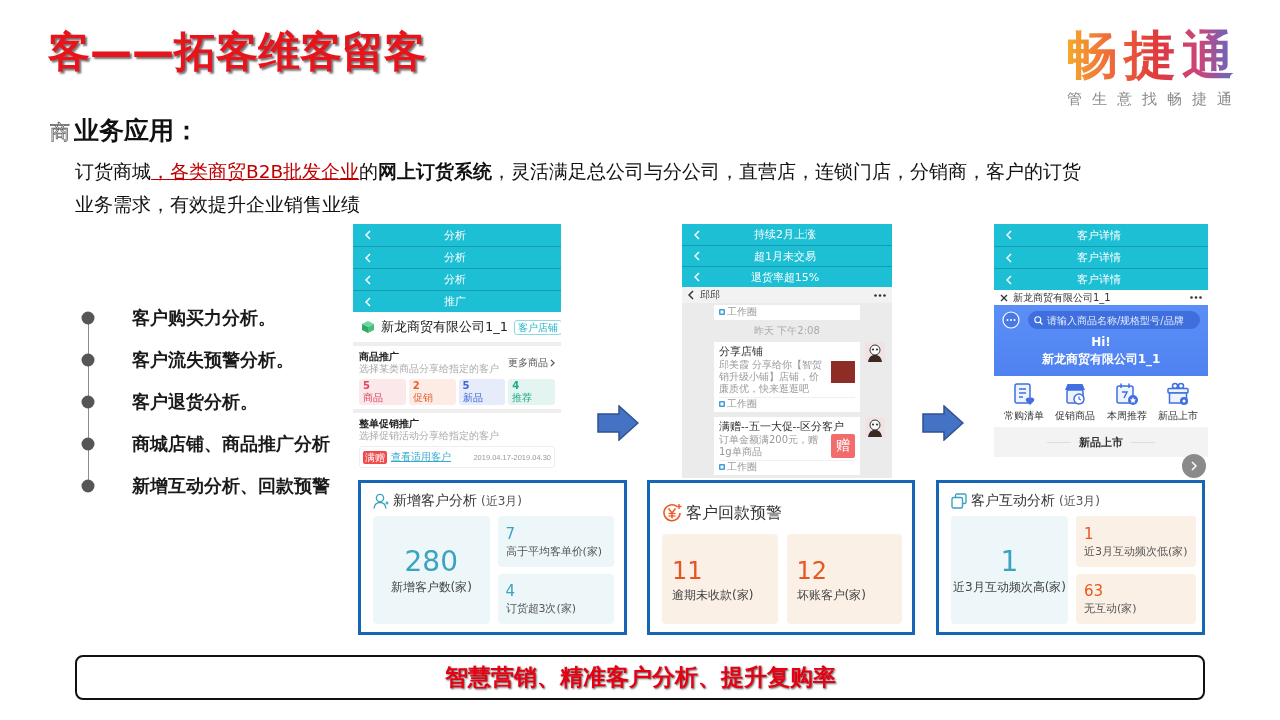 Image resolution: width=1280 pixels, height=720 pixels. Describe the element at coordinates (455, 301) in the screenshot. I see `header-title: 推广` at that location.